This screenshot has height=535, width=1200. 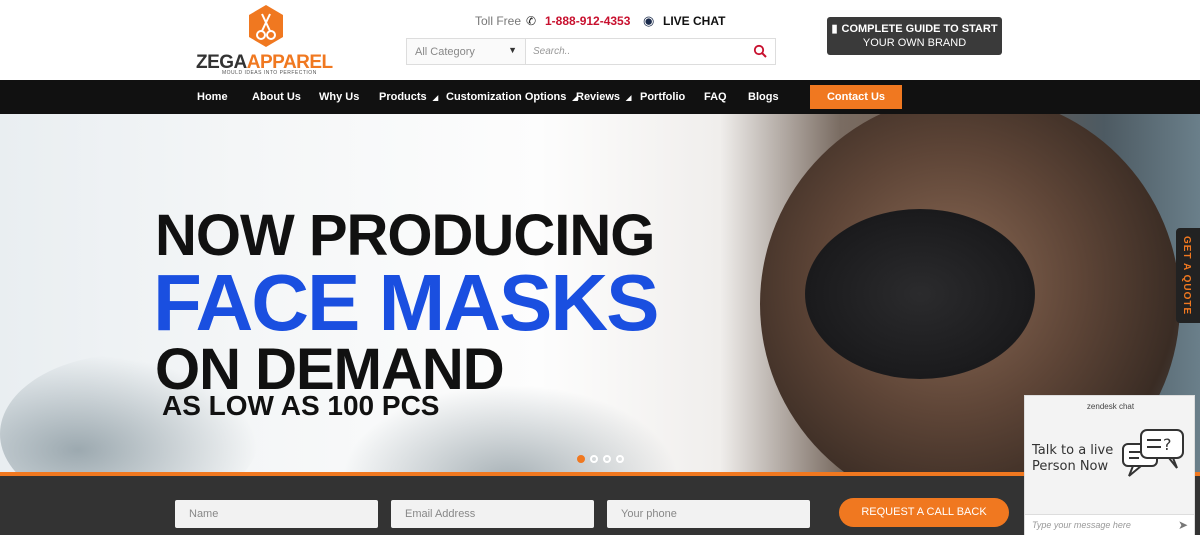 What do you see at coordinates (269, 73) in the screenshot?
I see `logo-tagline: MOULD IDEAS INTO PERFECTION` at bounding box center [269, 73].